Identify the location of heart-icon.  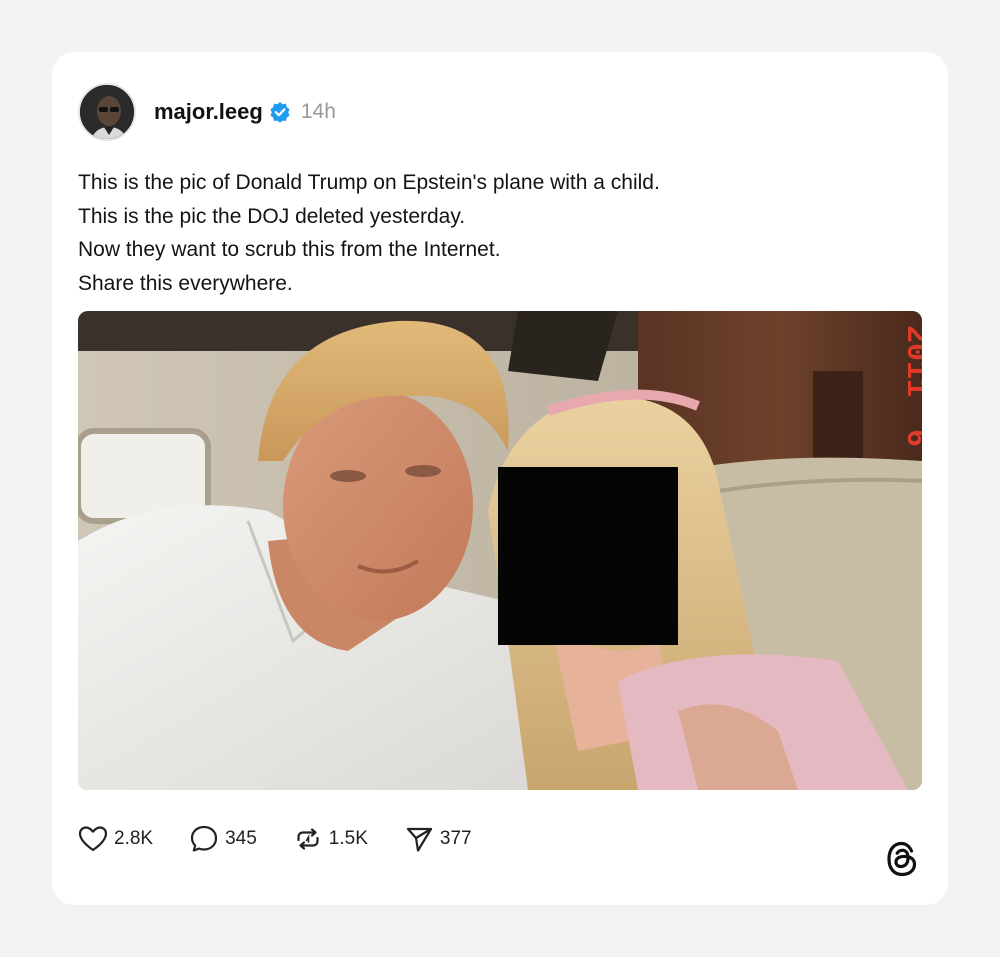
(93, 839).